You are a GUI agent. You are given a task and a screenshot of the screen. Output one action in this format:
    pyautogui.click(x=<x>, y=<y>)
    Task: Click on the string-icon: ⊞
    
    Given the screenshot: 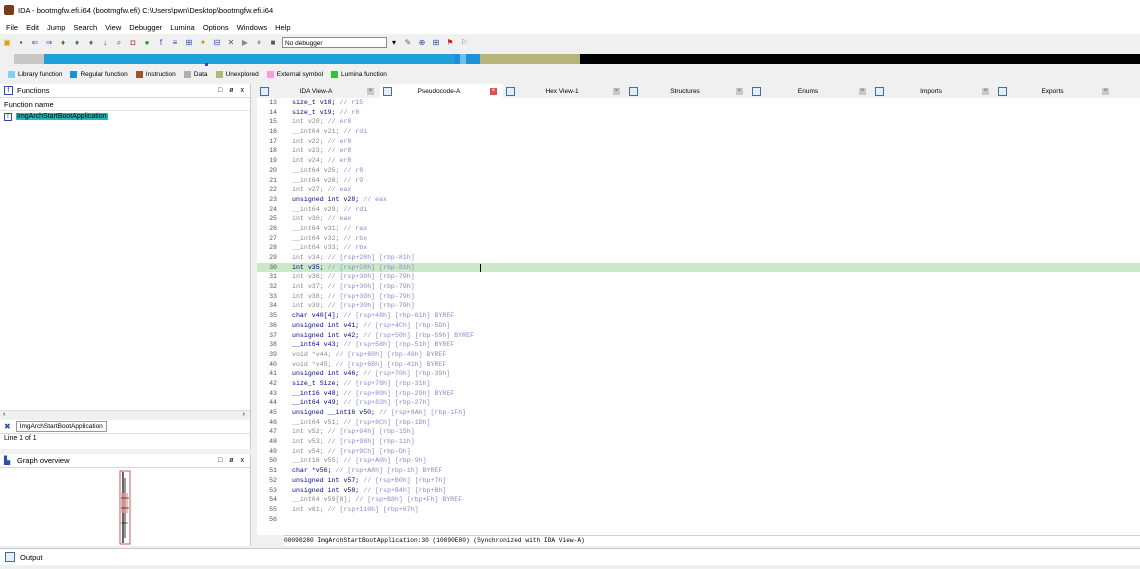 What is the action you would take?
    pyautogui.click(x=189, y=43)
    